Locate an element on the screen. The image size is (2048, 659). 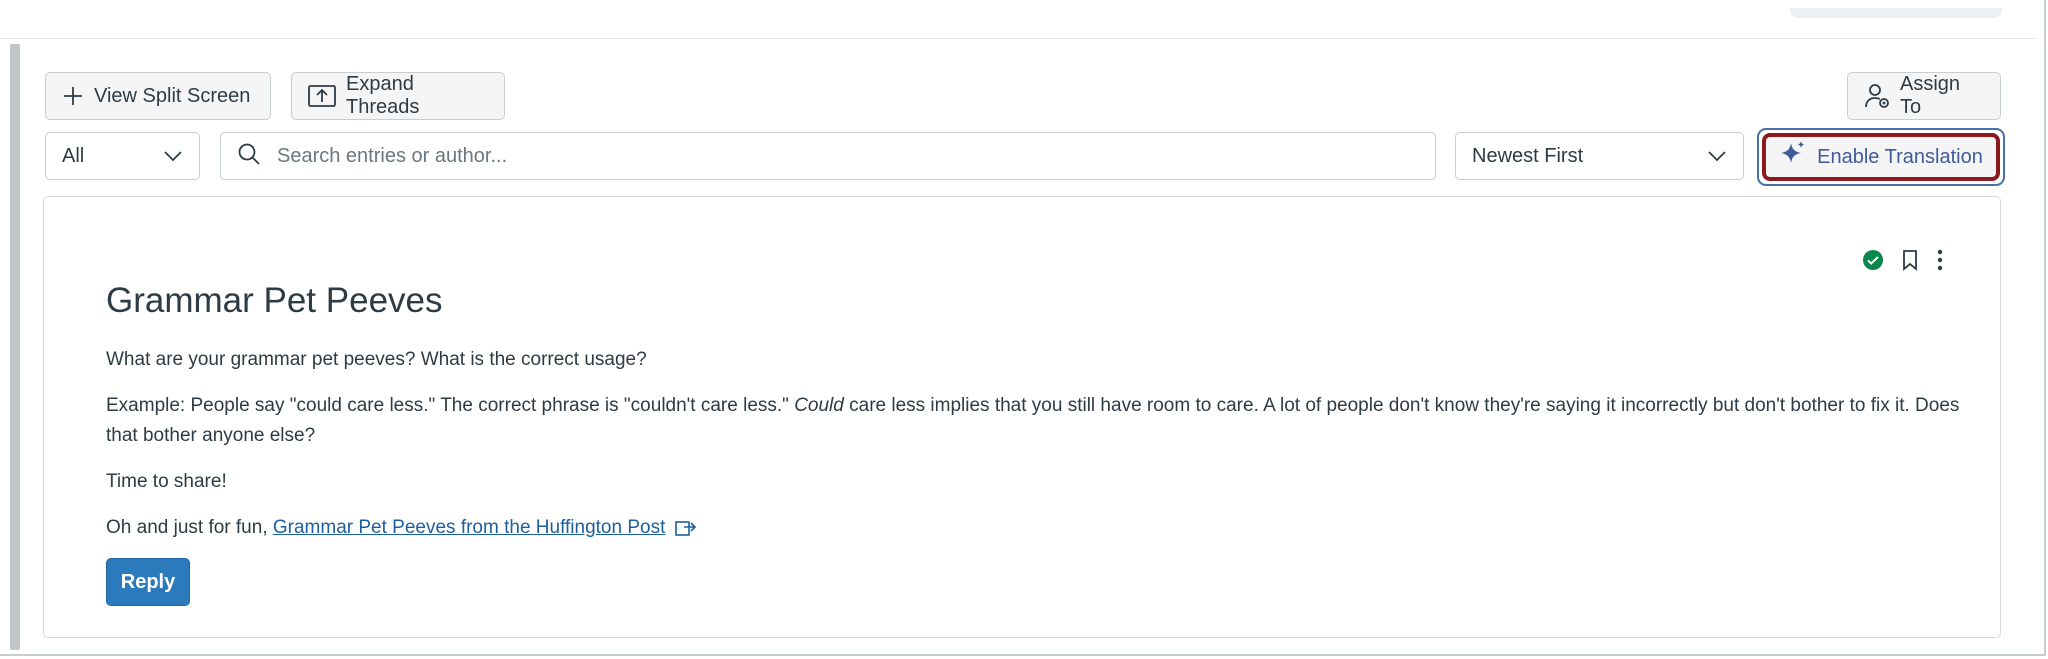
kebab-menu-icon is located at coordinates (1940, 262).